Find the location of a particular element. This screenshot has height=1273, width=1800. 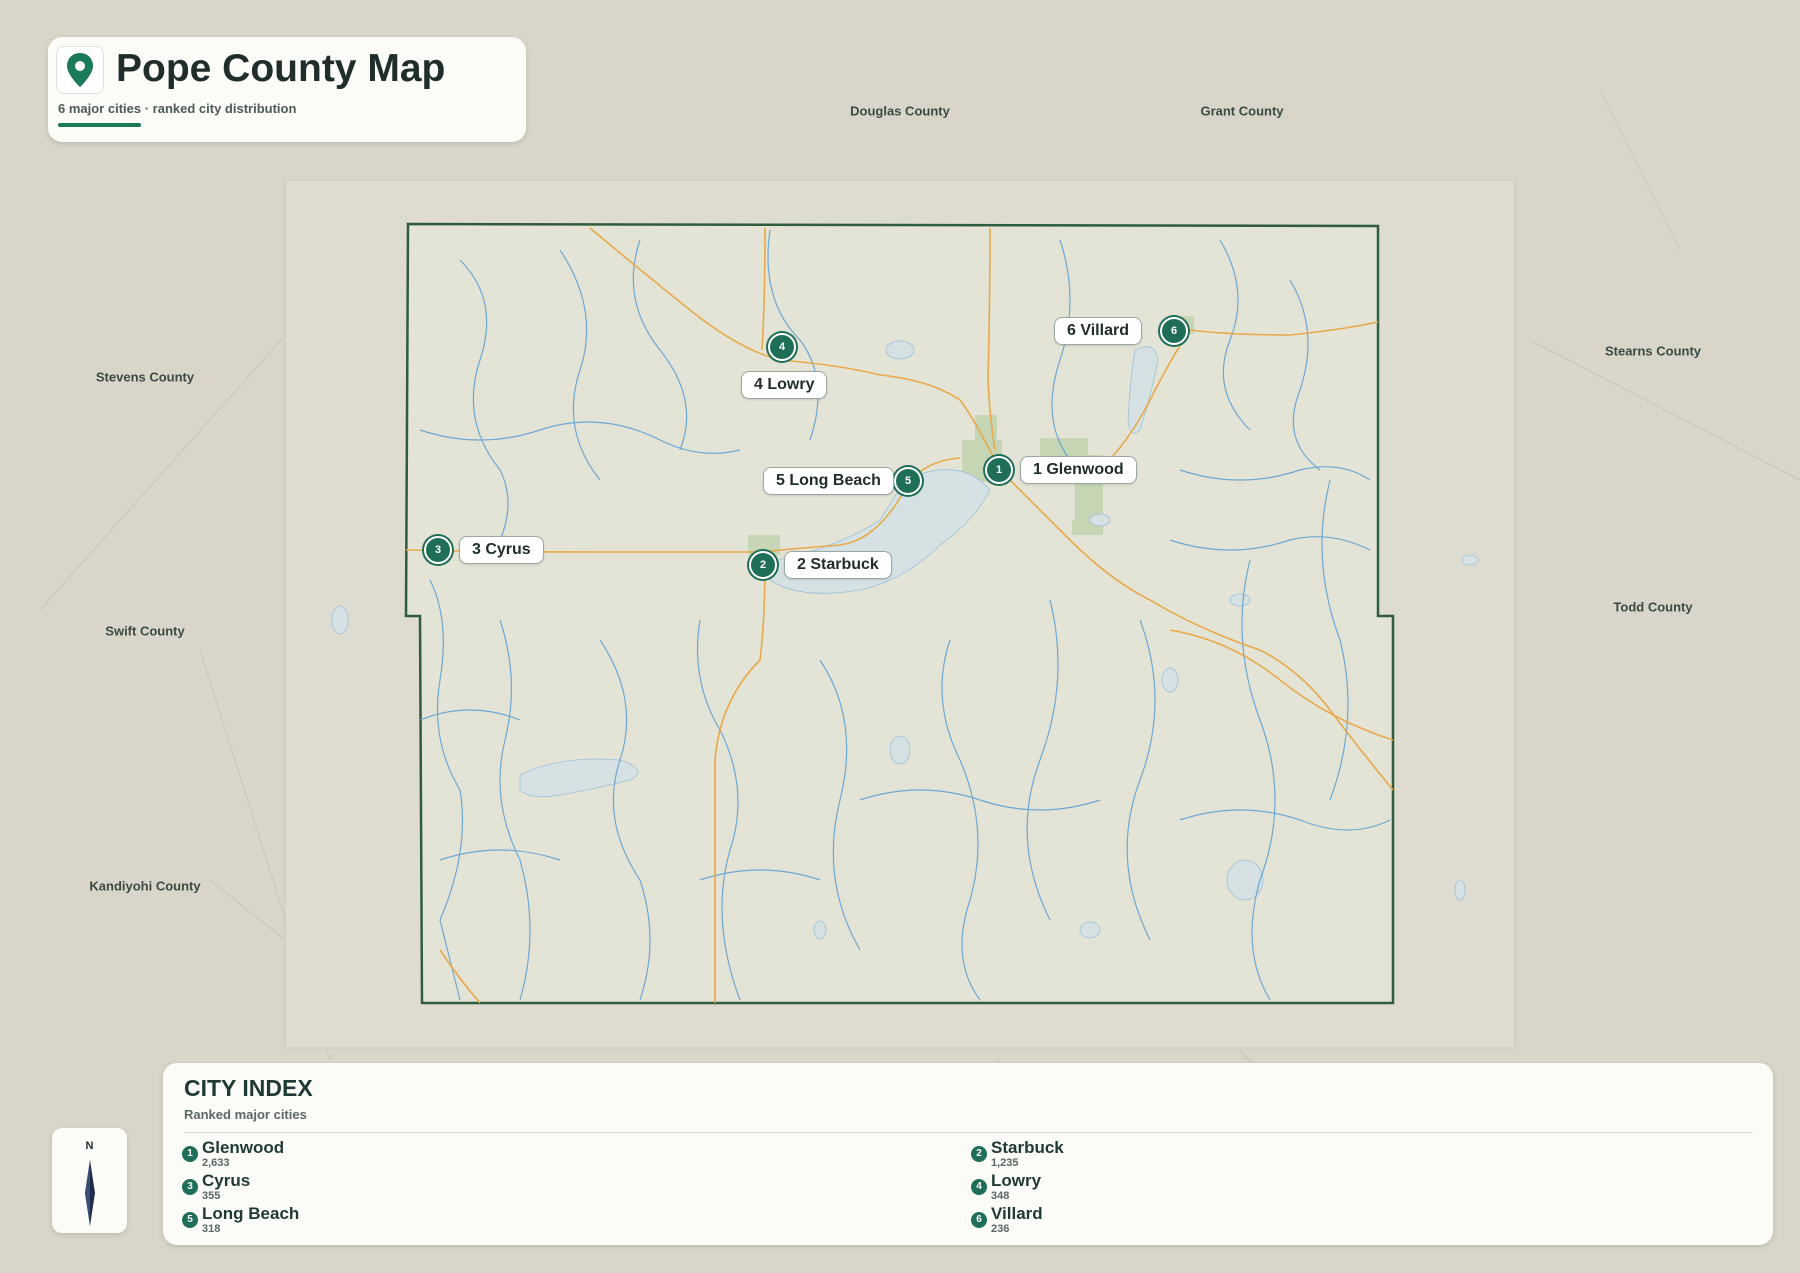

city-label-glenwood: 1 Glenwood is located at coordinates (1078, 470).